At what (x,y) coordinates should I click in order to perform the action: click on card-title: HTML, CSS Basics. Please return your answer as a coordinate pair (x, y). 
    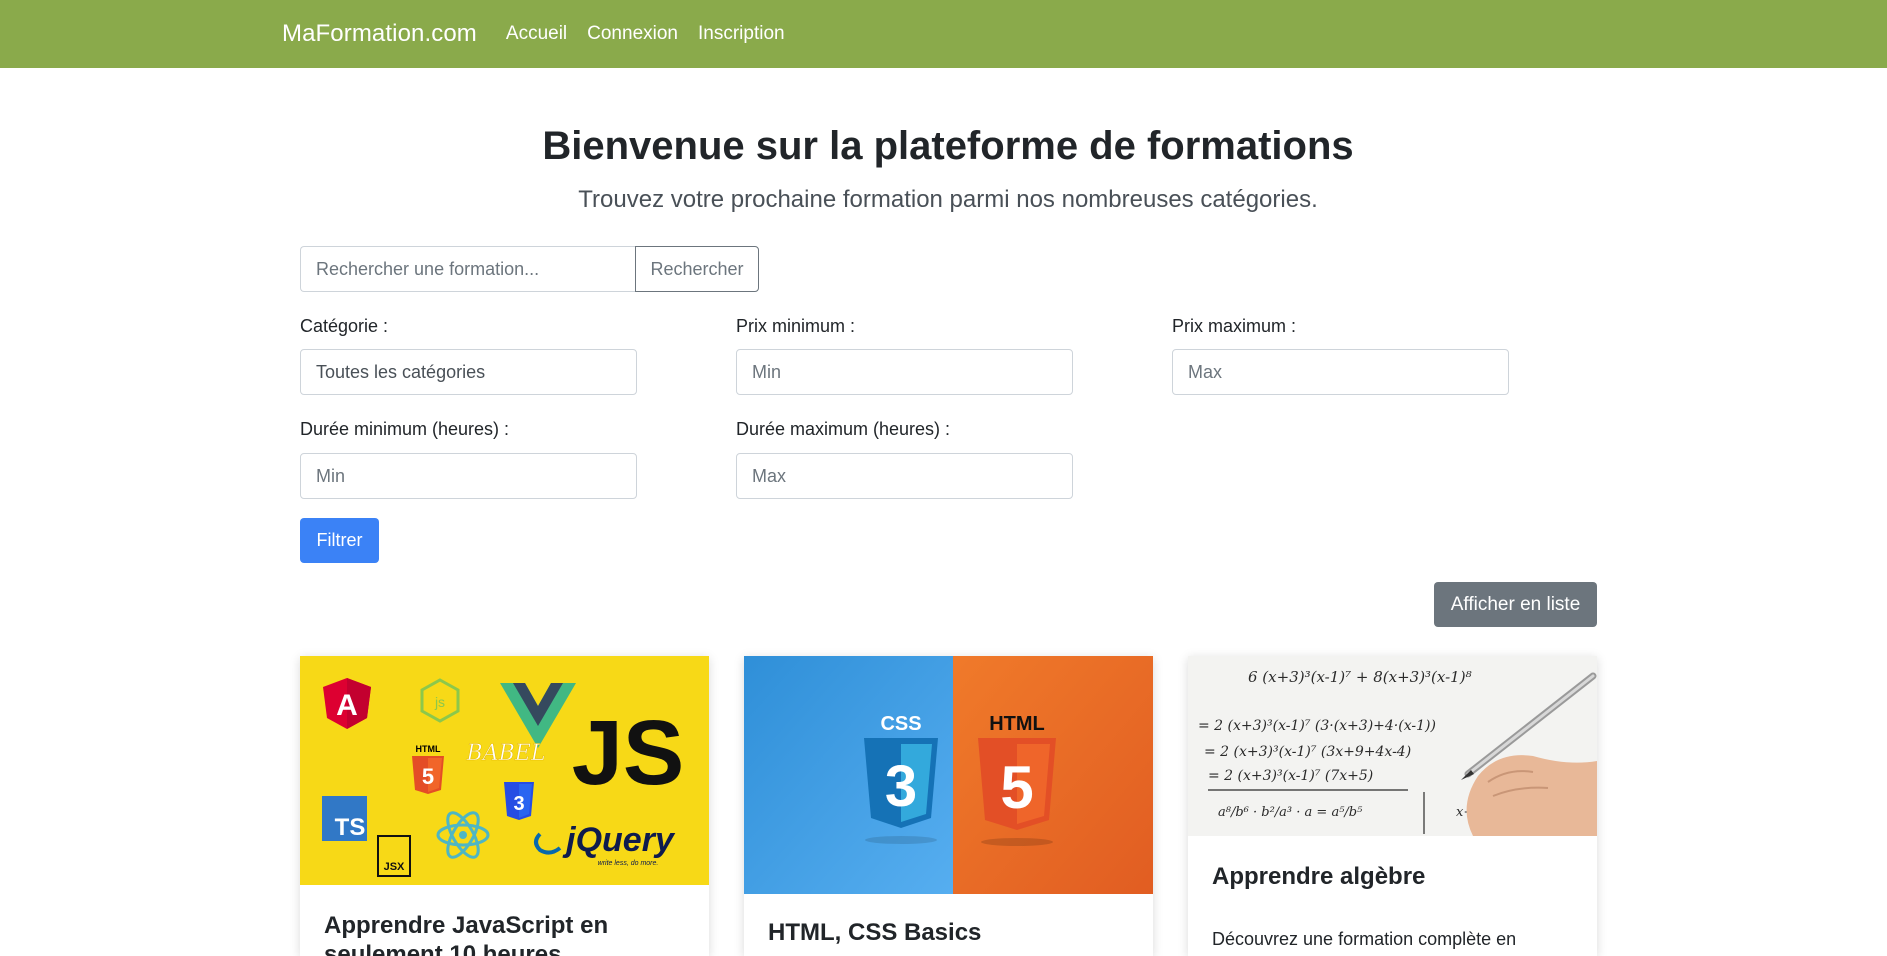
    Looking at the image, I should click on (948, 932).